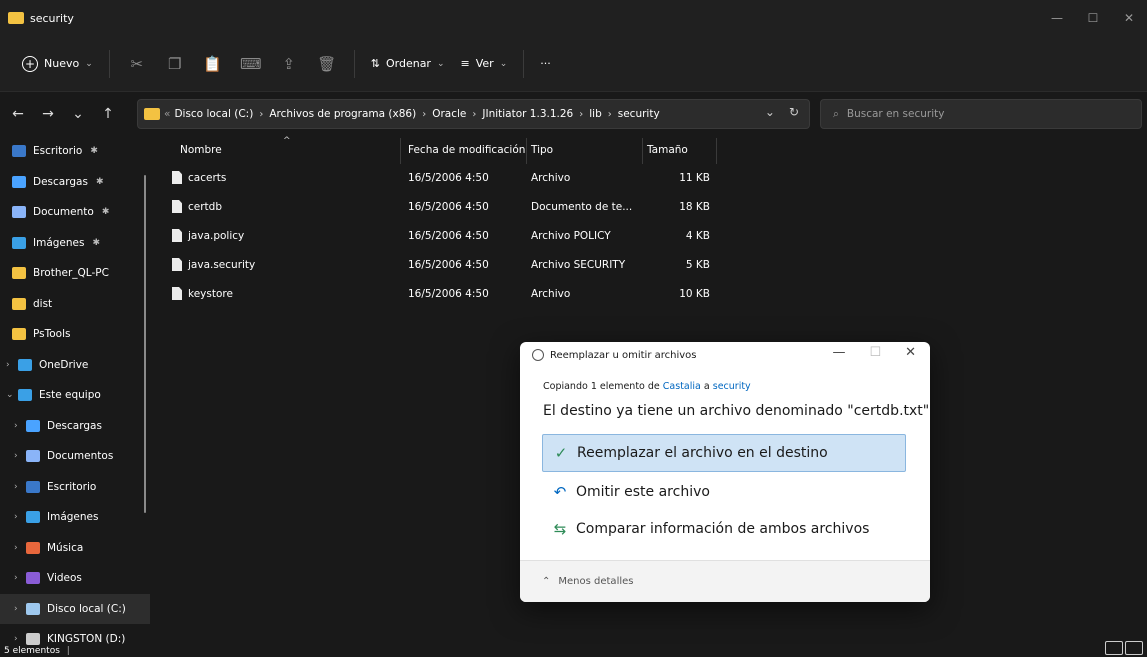 This screenshot has height=657, width=1147. I want to click on new-button: + Nuevo ⌄, so click(57, 64).